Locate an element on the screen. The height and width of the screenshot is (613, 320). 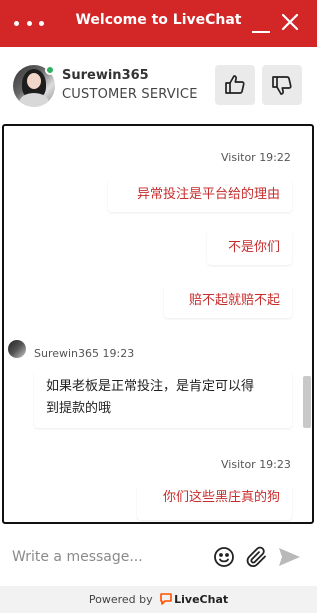
agent-avatar-small is located at coordinates (17, 349).